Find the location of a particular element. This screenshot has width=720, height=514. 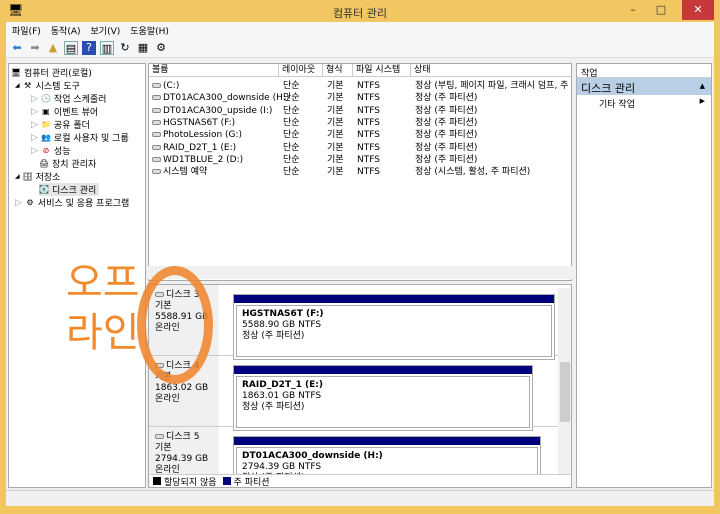

cell: 시스템 예약 is located at coordinates (179, 172).